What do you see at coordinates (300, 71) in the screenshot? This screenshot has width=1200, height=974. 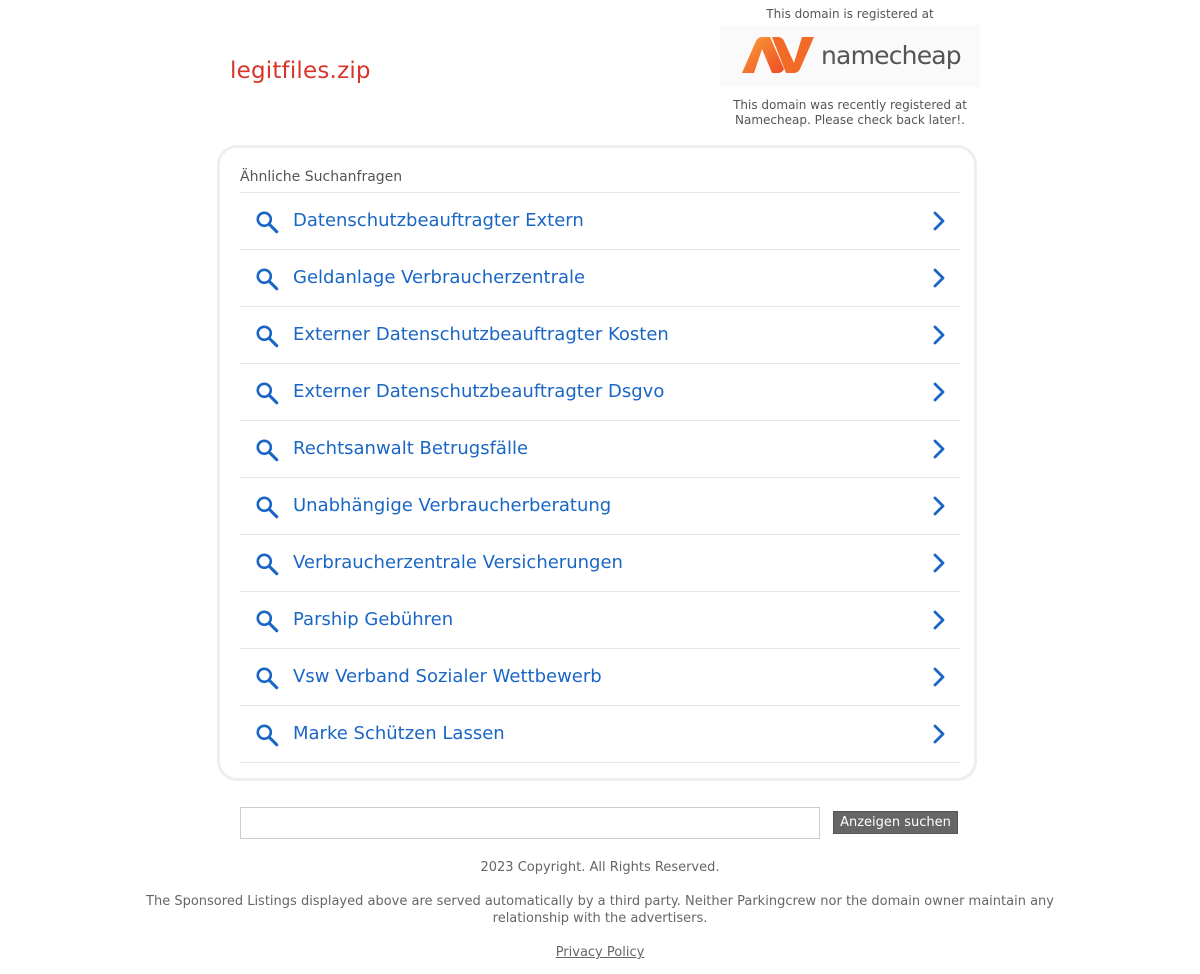 I see `domain-title: legitfiles.zip` at bounding box center [300, 71].